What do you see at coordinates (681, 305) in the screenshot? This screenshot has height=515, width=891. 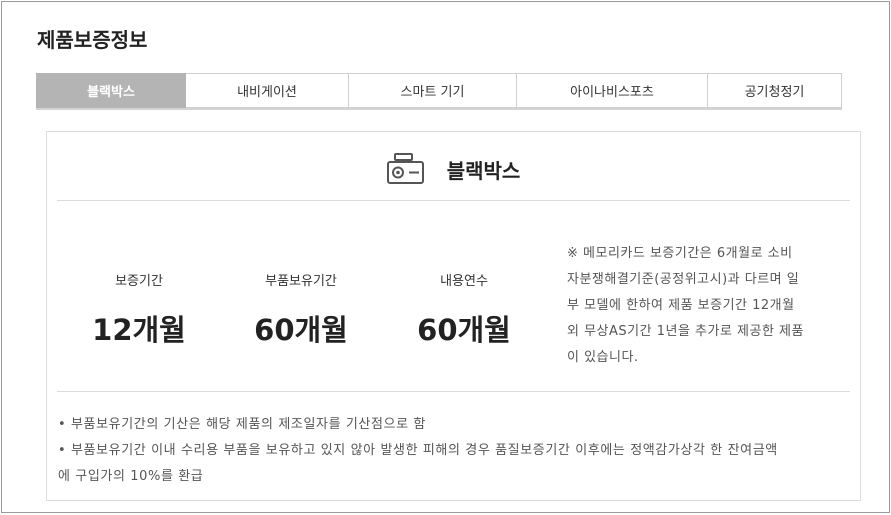 I see `note-line: 부 모델에 한하여 제품 보증기간 12개월` at bounding box center [681, 305].